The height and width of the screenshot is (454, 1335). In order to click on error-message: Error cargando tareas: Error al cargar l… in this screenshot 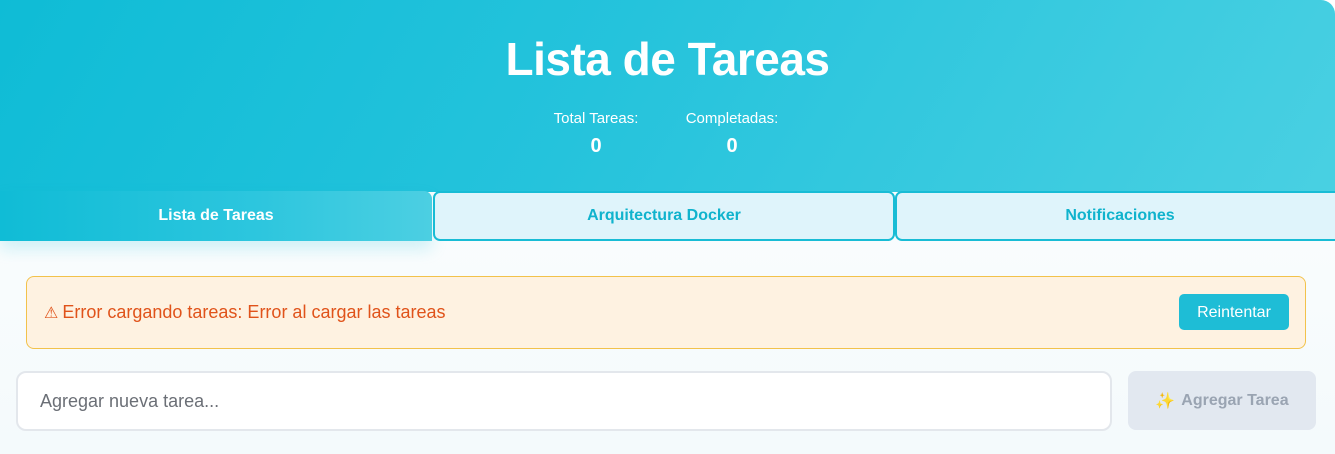, I will do `click(254, 312)`.